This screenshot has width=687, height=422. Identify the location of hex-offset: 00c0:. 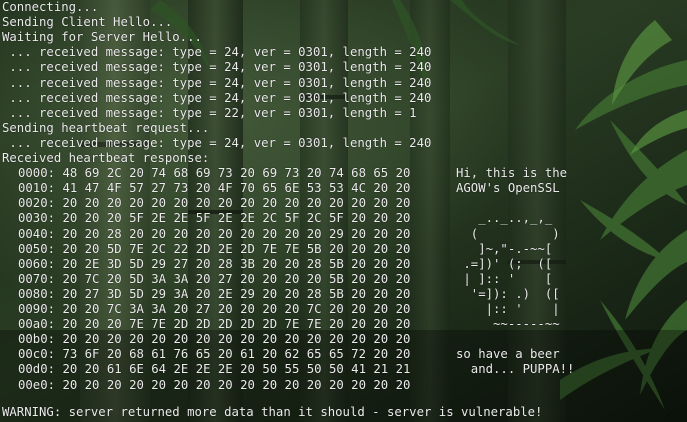
(37, 354).